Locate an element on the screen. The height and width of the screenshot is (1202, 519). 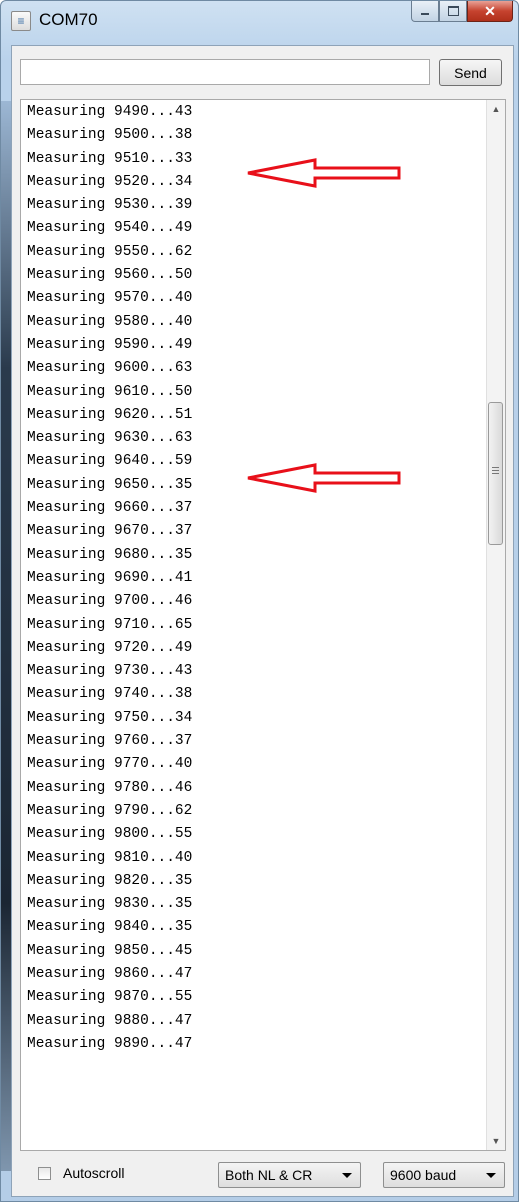
output-line: Measuring 9660...37 is located at coordinates (110, 508).